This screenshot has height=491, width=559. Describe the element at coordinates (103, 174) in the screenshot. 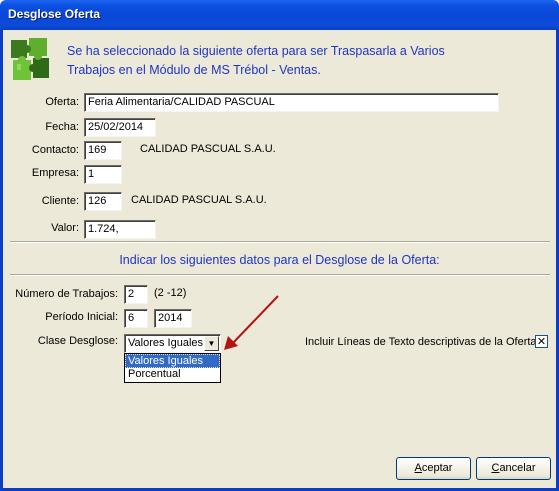

I see `empresa-field: 1` at that location.